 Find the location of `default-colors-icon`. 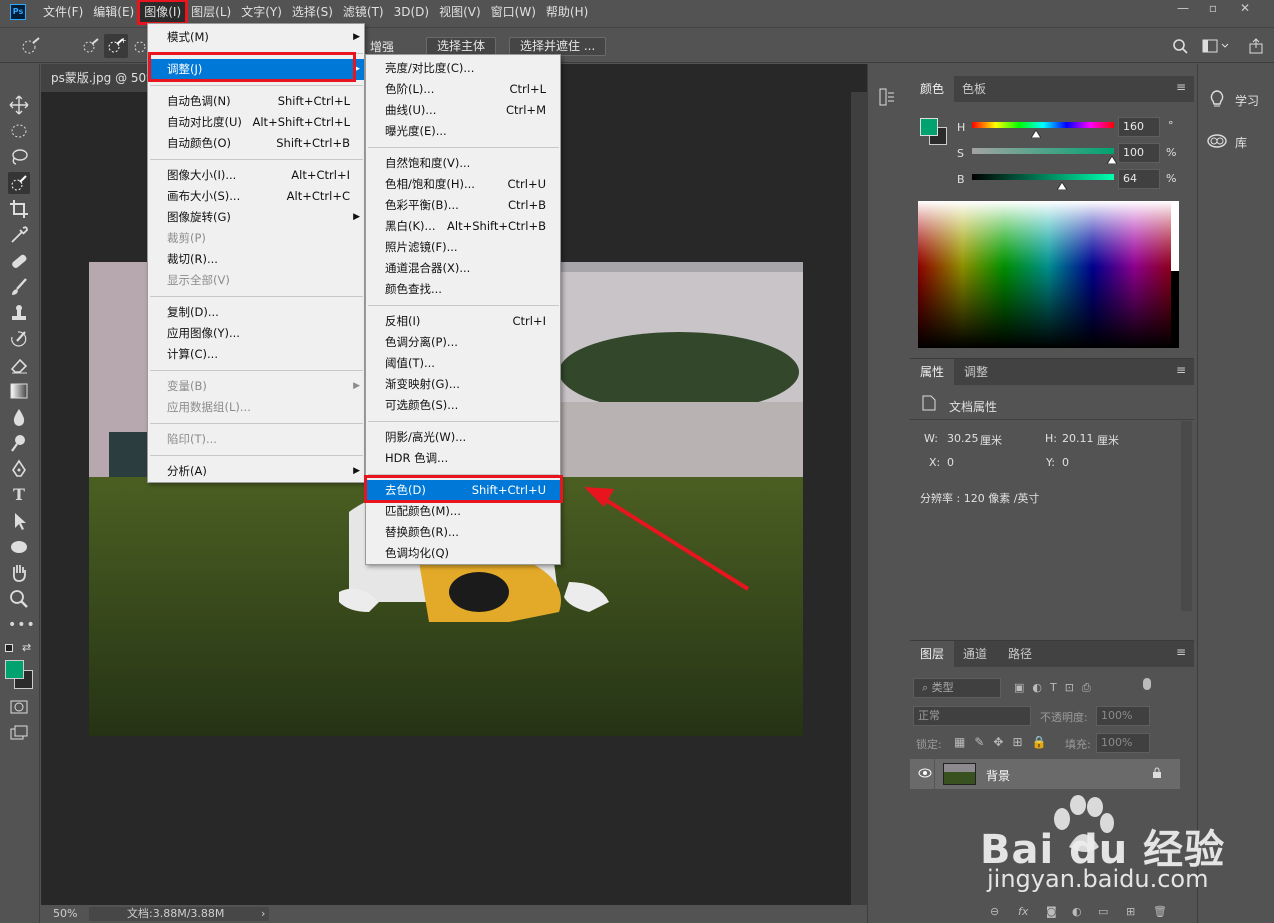

default-colors-icon is located at coordinates (9, 648).